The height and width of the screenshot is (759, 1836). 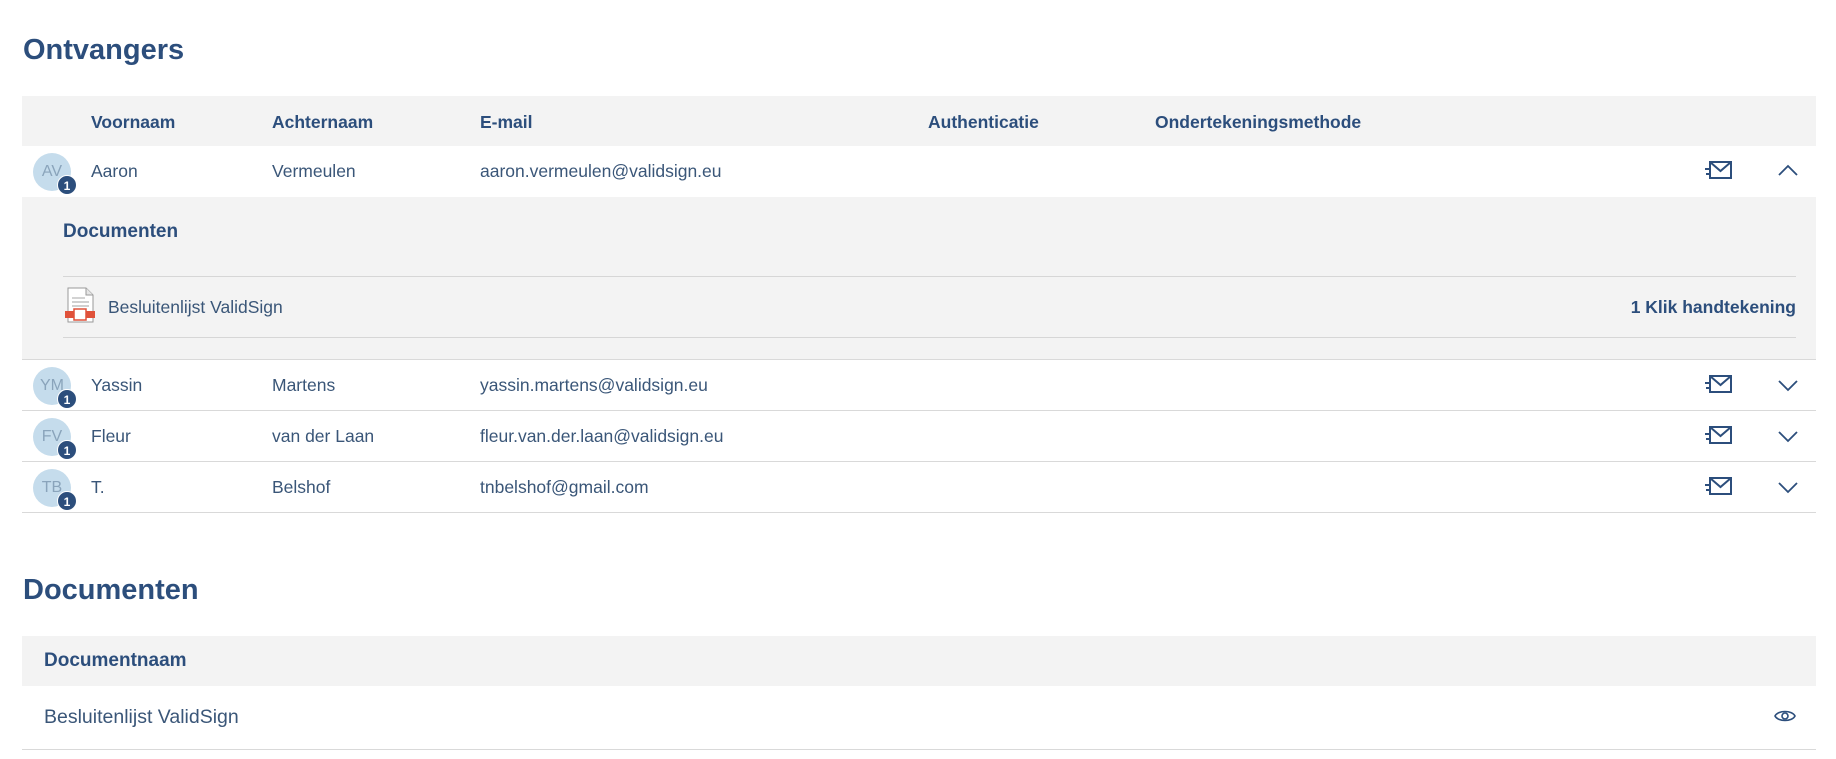 I want to click on header-signing-method: Ondertekeningsmethode, so click(x=1258, y=122).